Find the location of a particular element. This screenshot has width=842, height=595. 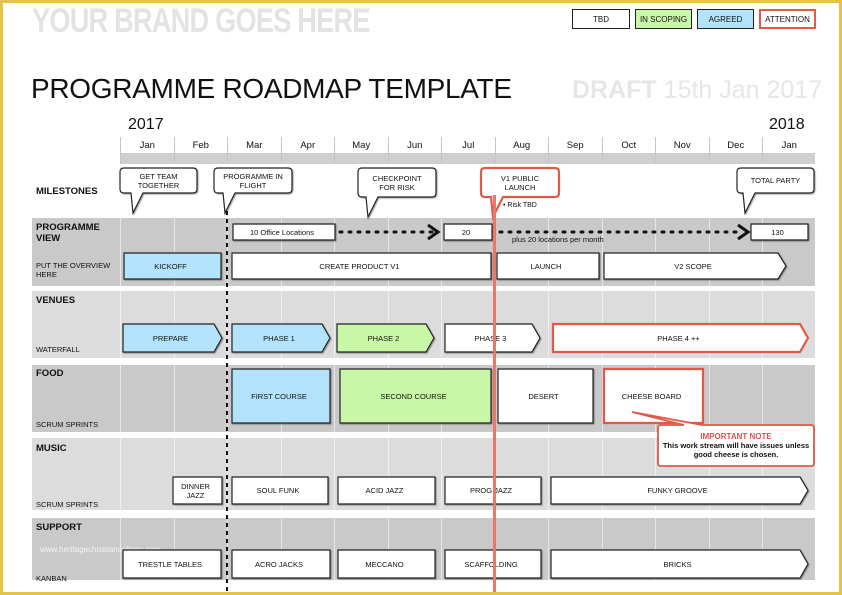

box-label: DINNER JAZZ is located at coordinates (195, 490).